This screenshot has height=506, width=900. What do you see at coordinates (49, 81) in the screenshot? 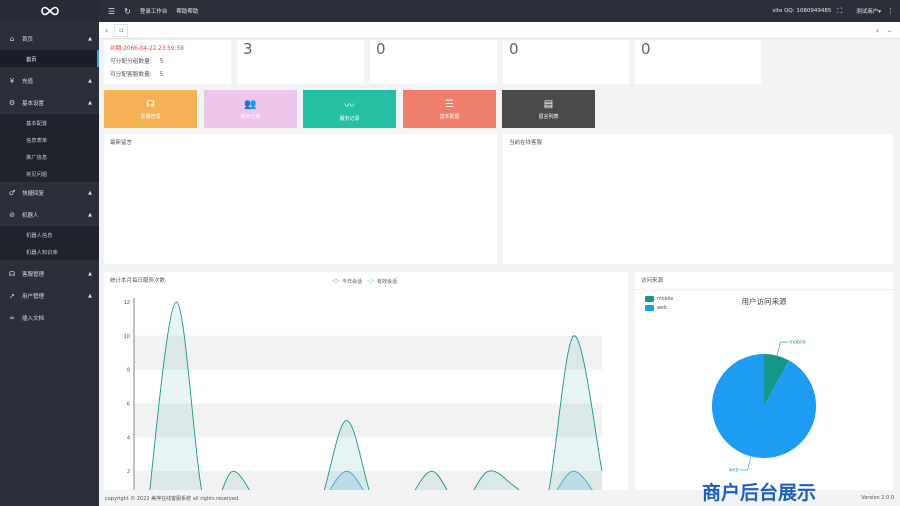
I see `nav-group-recharge: ¥ 充值 ▲` at bounding box center [49, 81].